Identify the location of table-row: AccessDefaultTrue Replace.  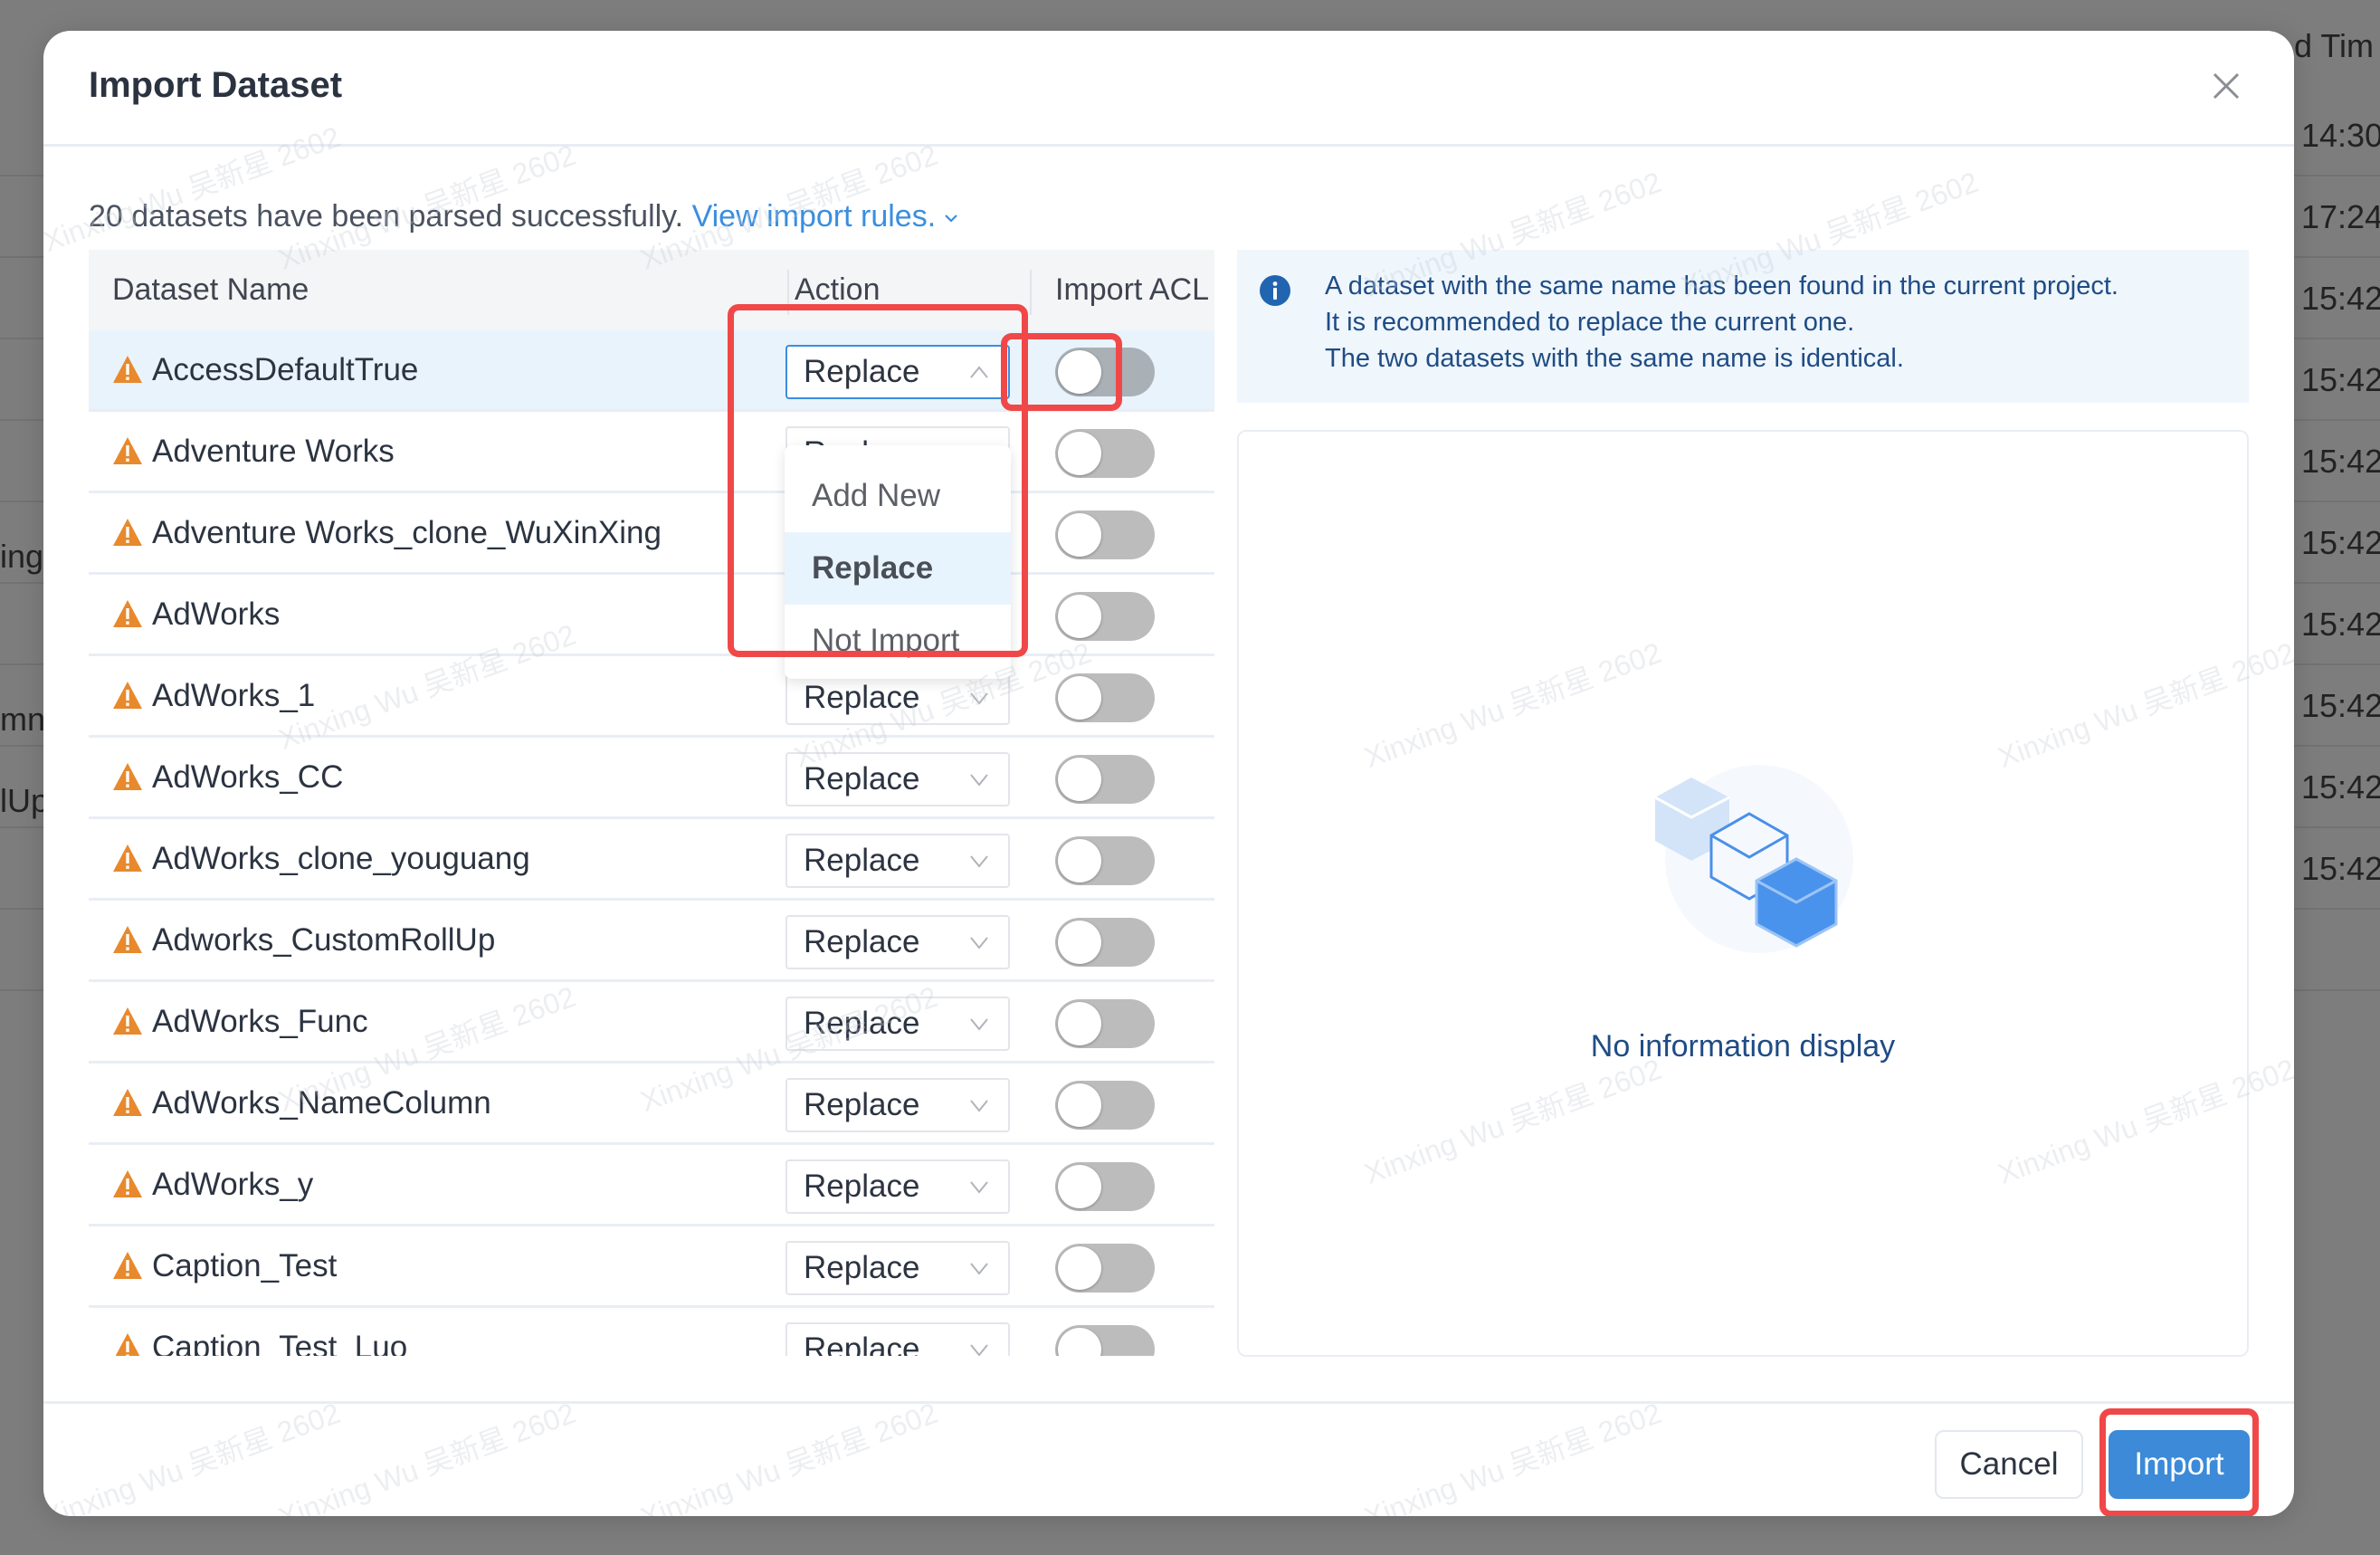
(652, 371).